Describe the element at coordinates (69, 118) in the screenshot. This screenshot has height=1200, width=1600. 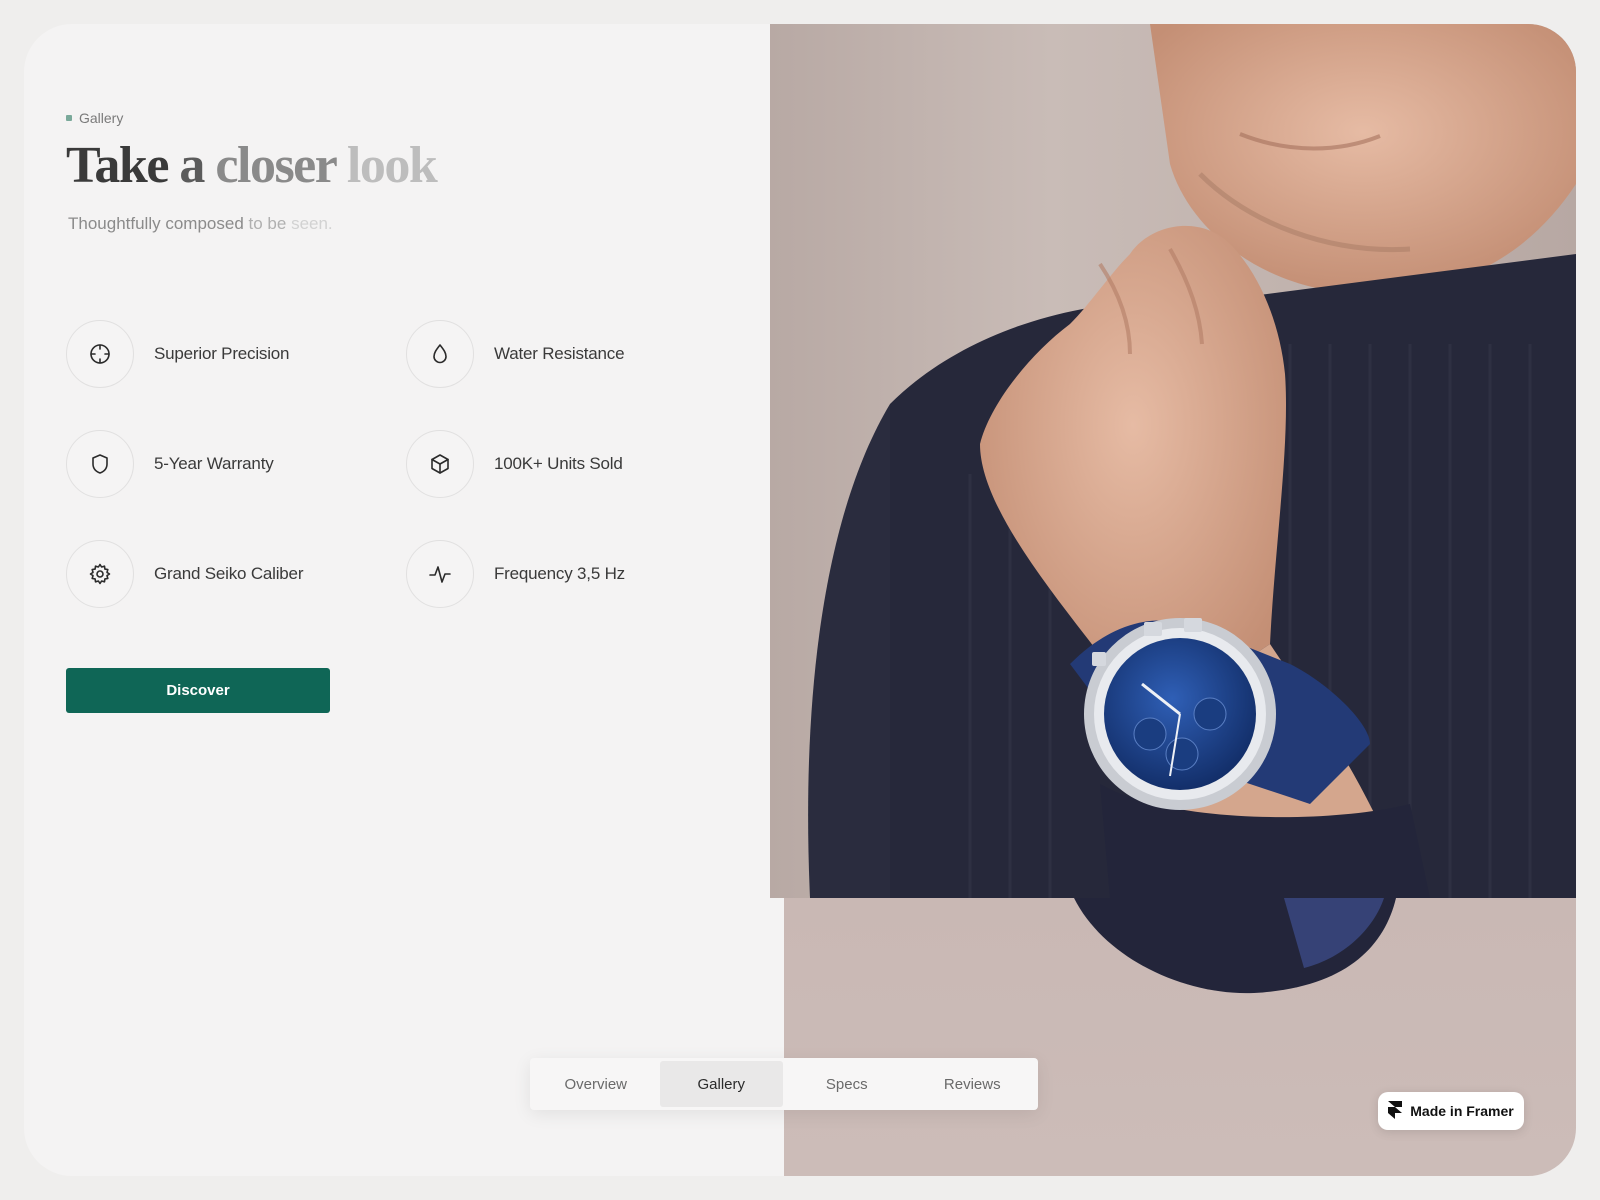
I see `eyebrow-dot` at that location.